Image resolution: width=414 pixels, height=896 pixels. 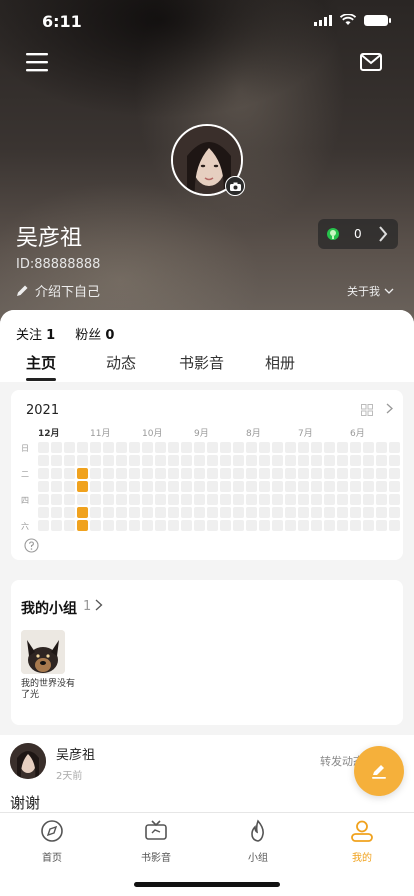 I want to click on messages-button, so click(x=373, y=65).